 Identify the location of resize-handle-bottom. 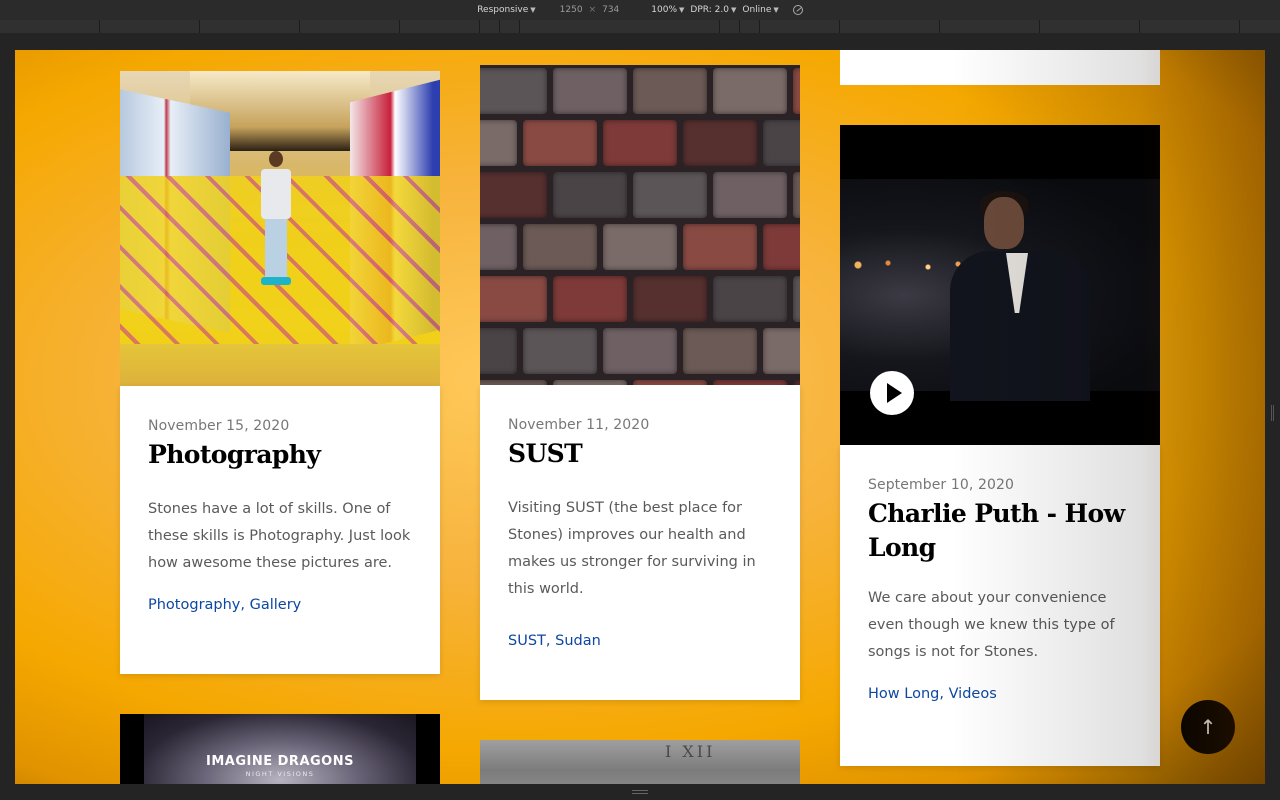
(640, 792).